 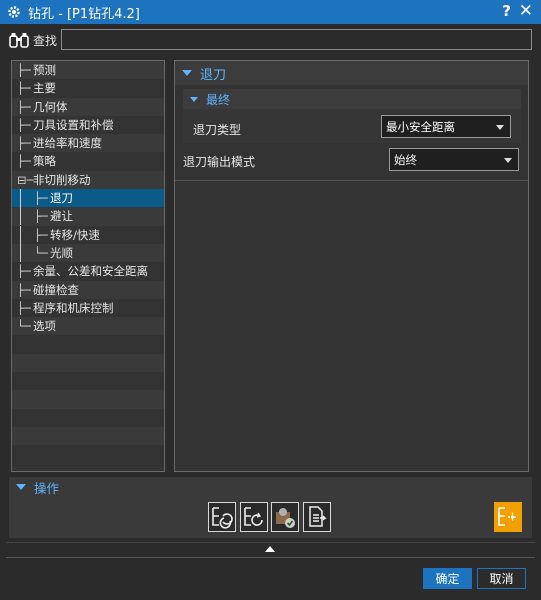 I want to click on tree-item: ├─ 转移/快速, so click(x=88, y=234).